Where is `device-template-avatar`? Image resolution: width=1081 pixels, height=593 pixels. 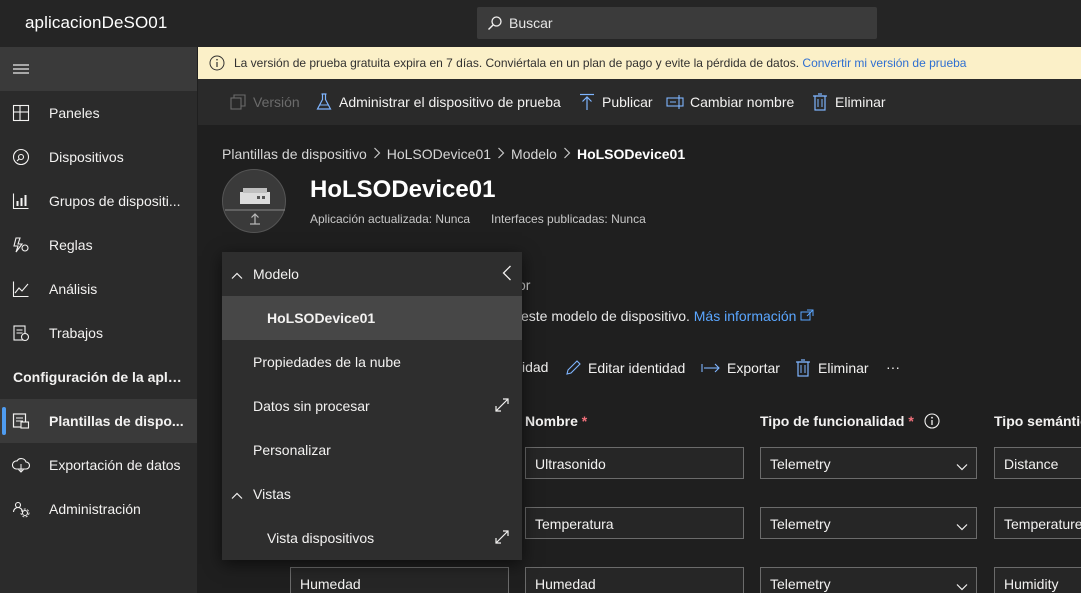
device-template-avatar is located at coordinates (254, 201).